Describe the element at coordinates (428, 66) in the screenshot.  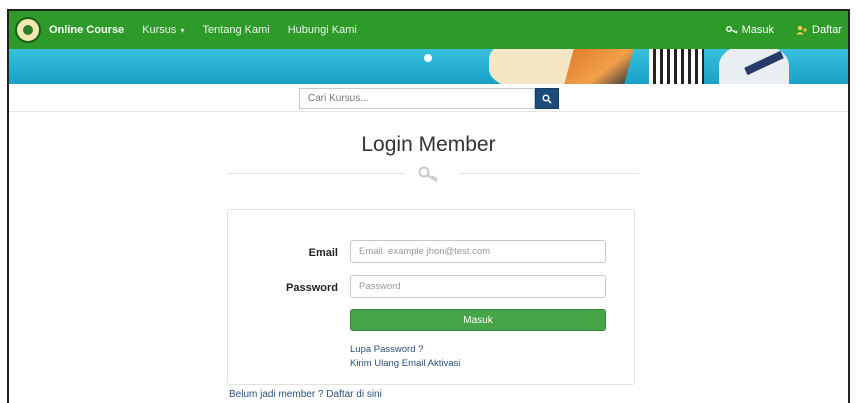
I see `hero-banner` at that location.